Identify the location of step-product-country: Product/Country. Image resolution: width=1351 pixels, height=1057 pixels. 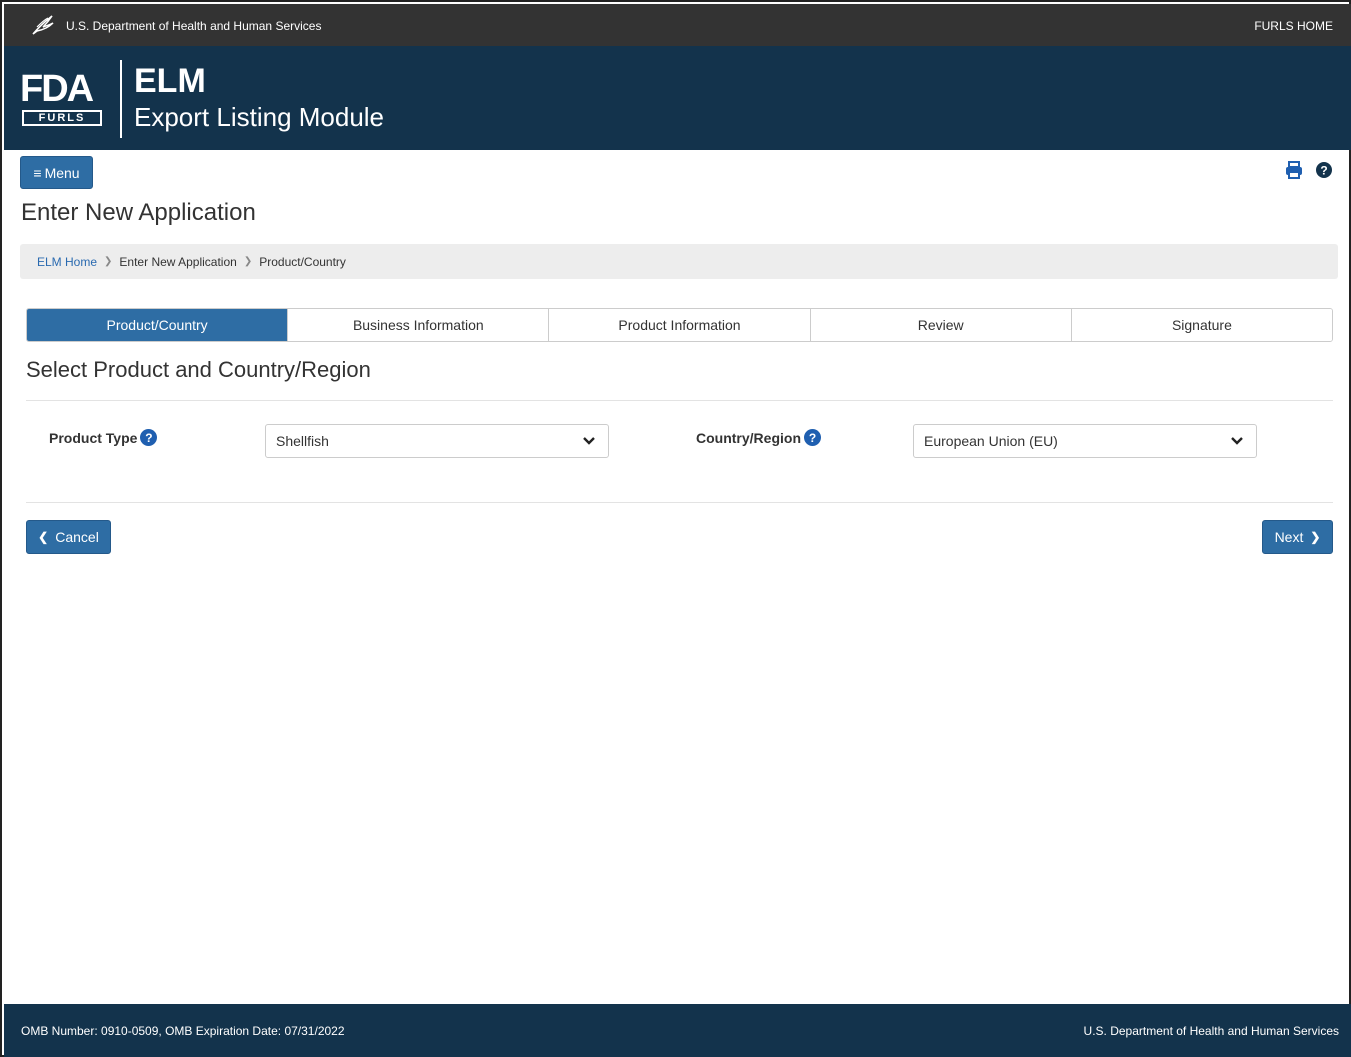
(157, 325).